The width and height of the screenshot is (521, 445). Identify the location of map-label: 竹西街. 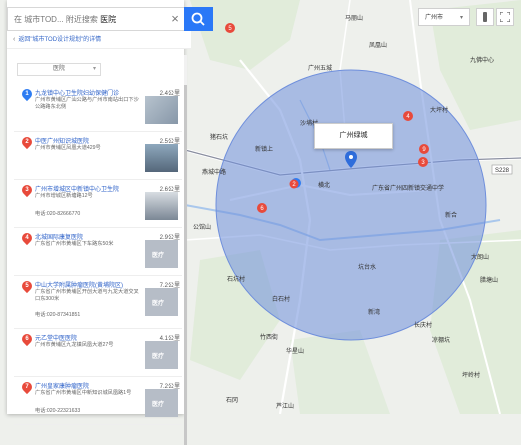
(269, 338).